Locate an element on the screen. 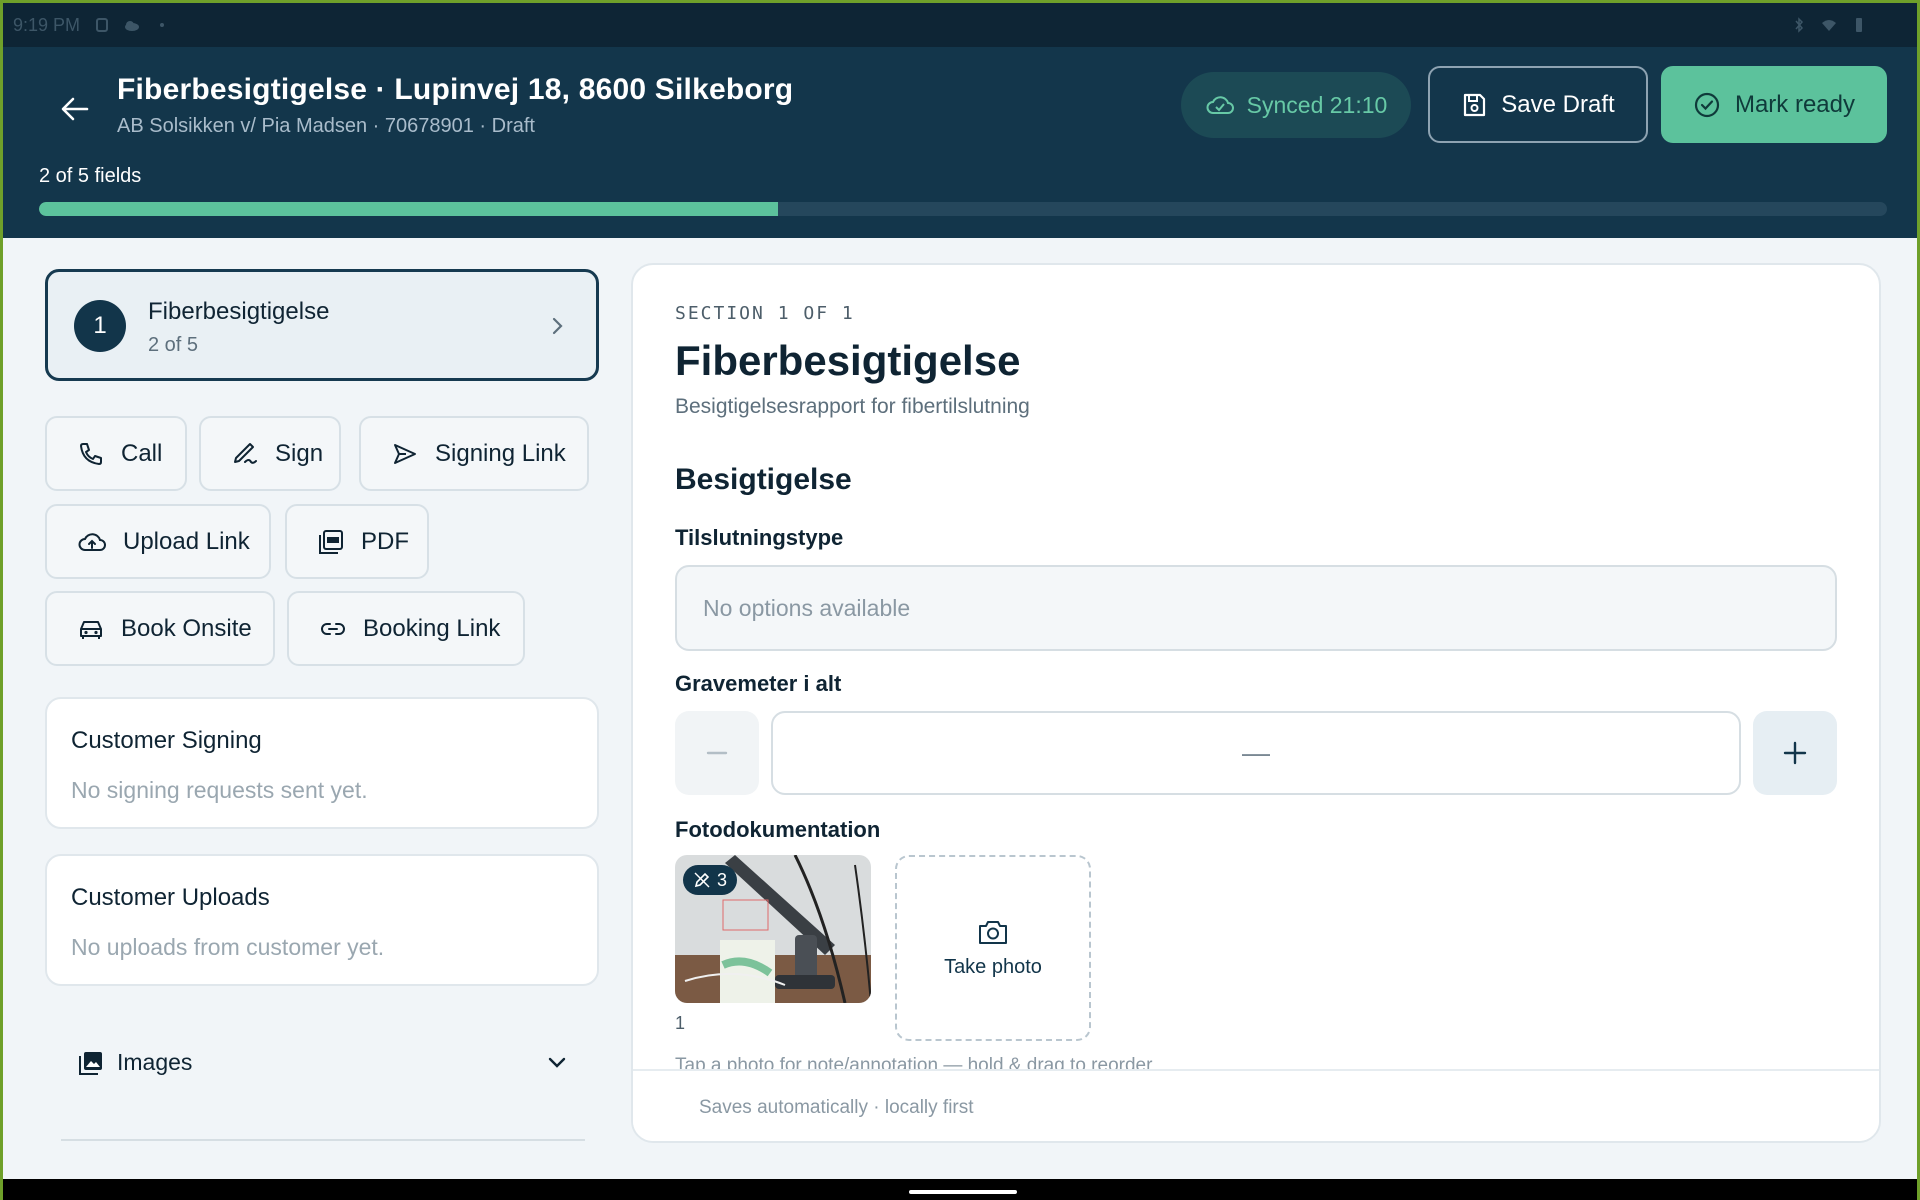 The width and height of the screenshot is (1920, 1200). battery-icon is located at coordinates (1859, 25).